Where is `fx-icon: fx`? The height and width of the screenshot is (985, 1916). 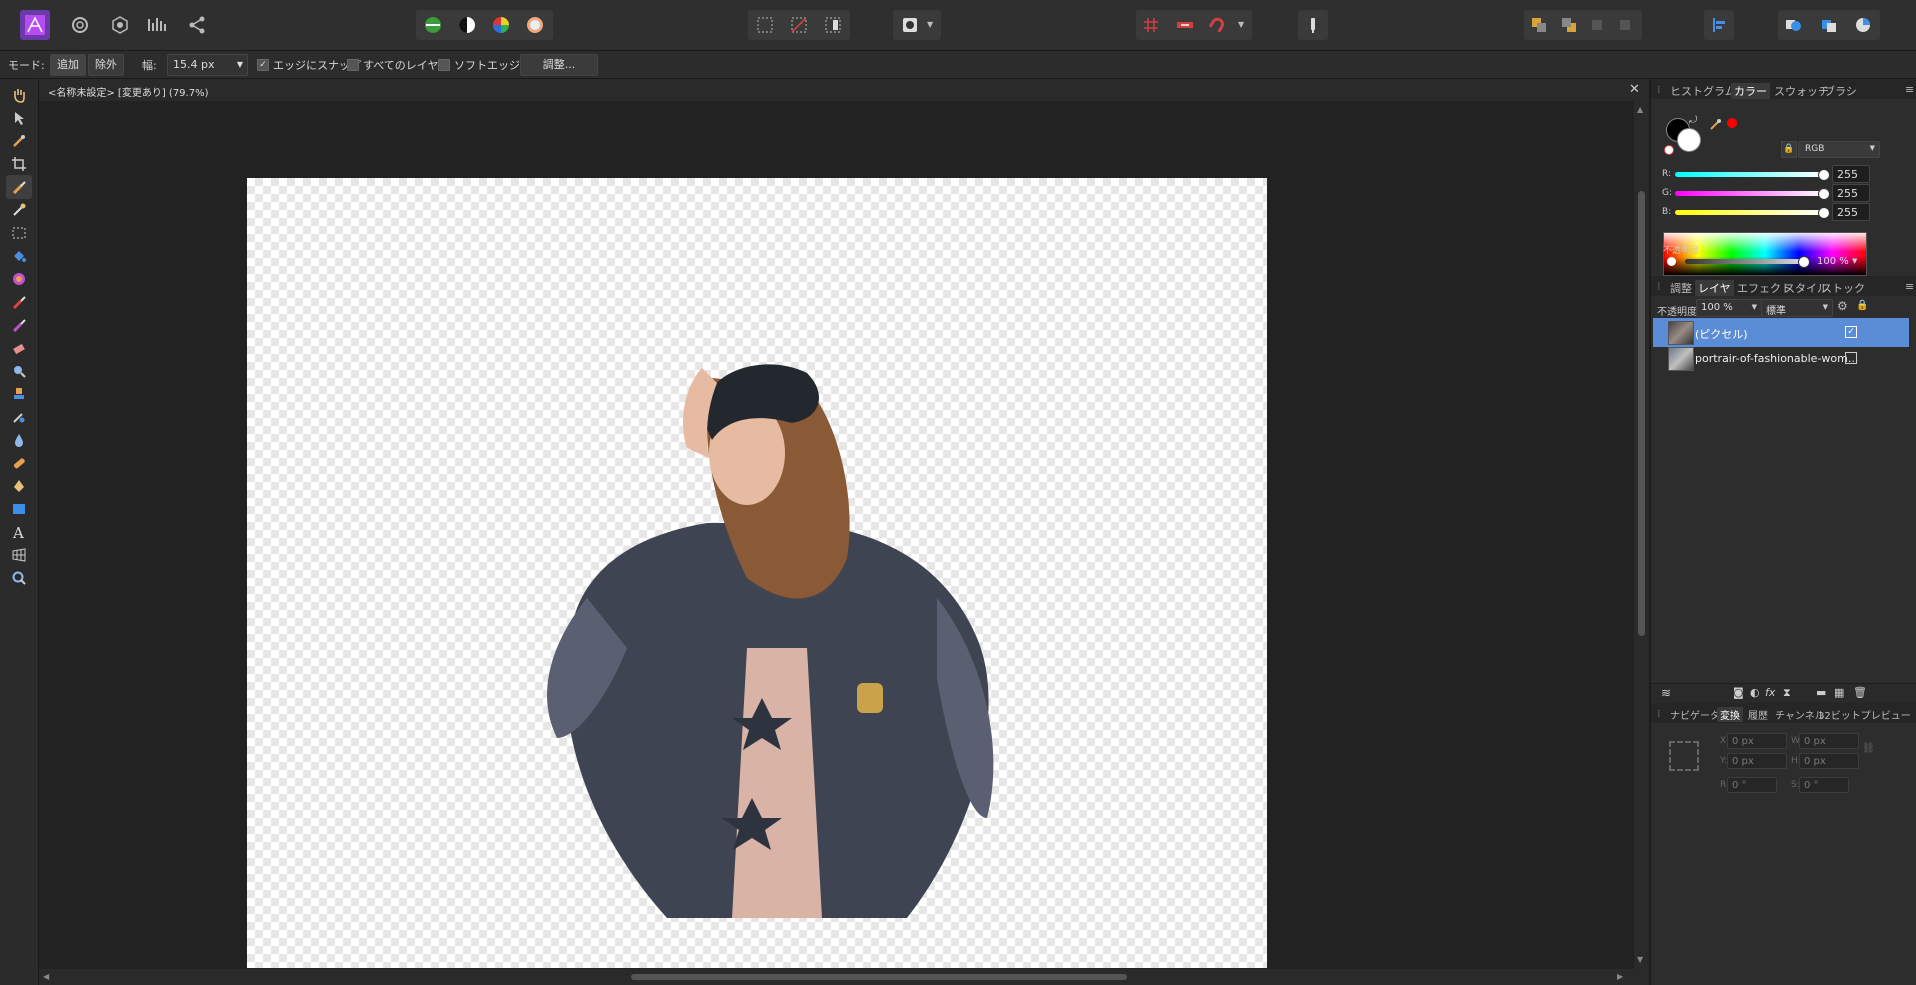 fx-icon: fx is located at coordinates (1770, 692).